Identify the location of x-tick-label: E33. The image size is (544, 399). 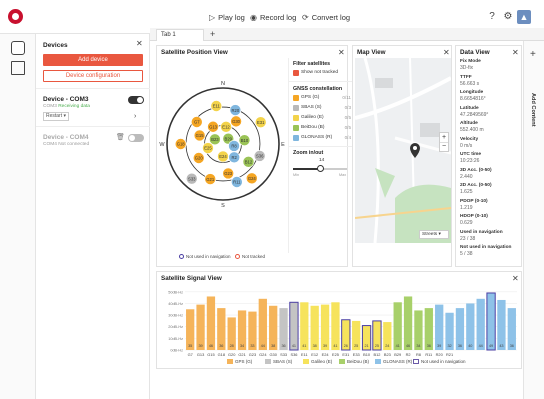
(356, 354).